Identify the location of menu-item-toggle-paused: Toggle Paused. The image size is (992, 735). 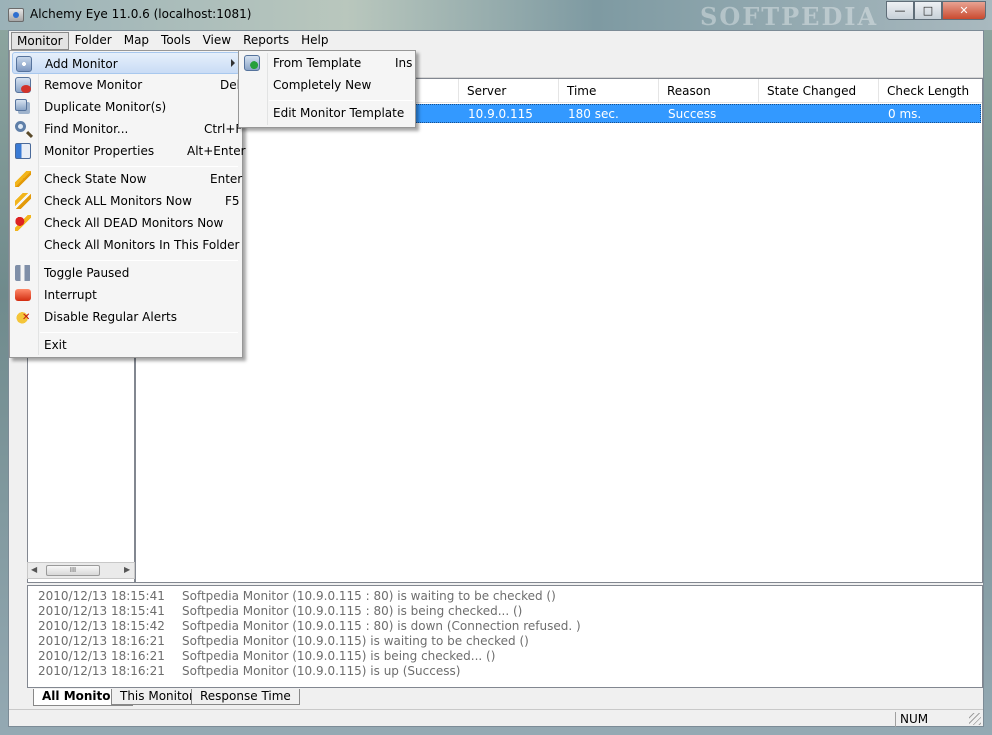
(126, 273).